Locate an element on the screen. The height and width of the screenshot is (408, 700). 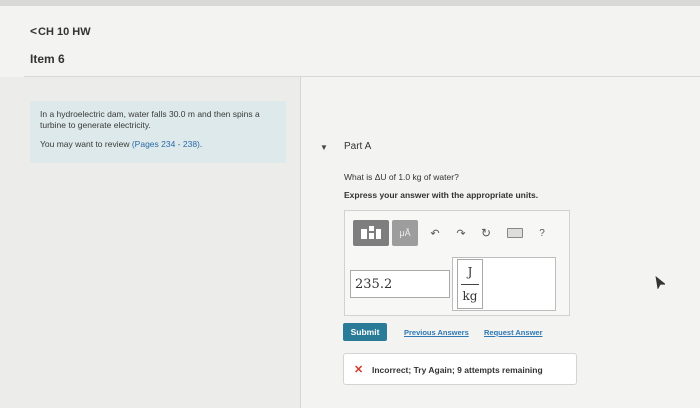
keyboard-icon is located at coordinates (515, 233).